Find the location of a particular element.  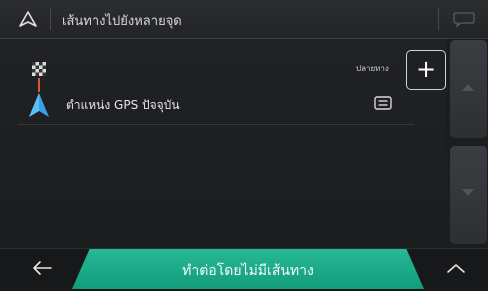

expand-button is located at coordinates (458, 269).